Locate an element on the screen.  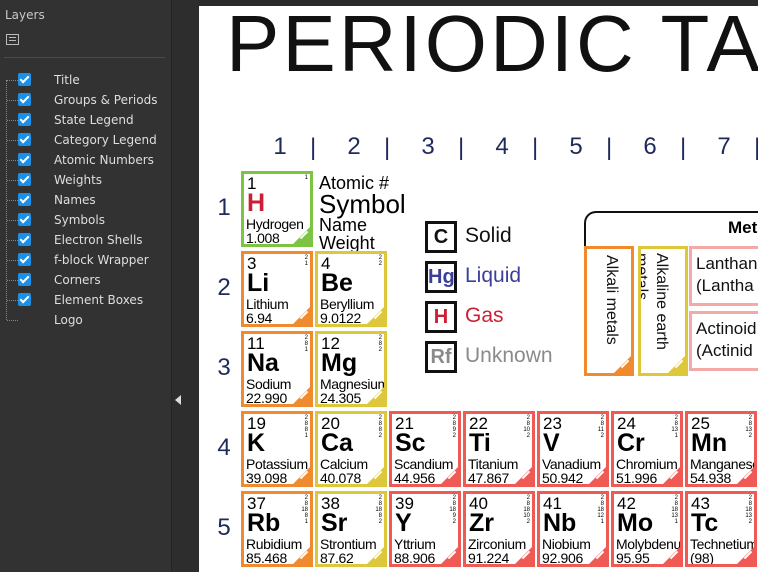
panel-splitter is located at coordinates (185, 286).